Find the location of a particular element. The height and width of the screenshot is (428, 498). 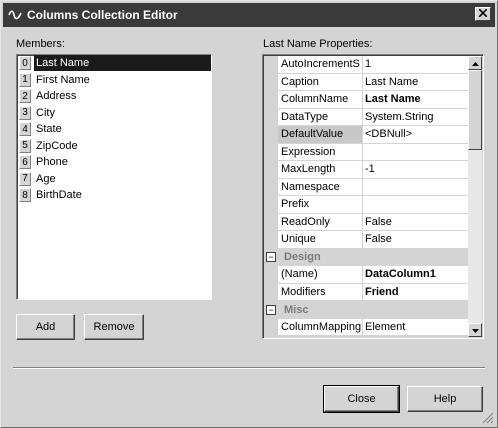

list-item: 4 State is located at coordinates (114, 129).